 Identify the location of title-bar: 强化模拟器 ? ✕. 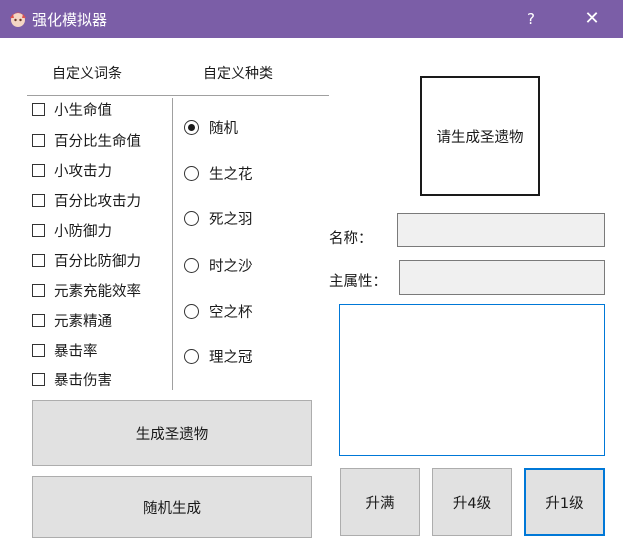
(311, 19).